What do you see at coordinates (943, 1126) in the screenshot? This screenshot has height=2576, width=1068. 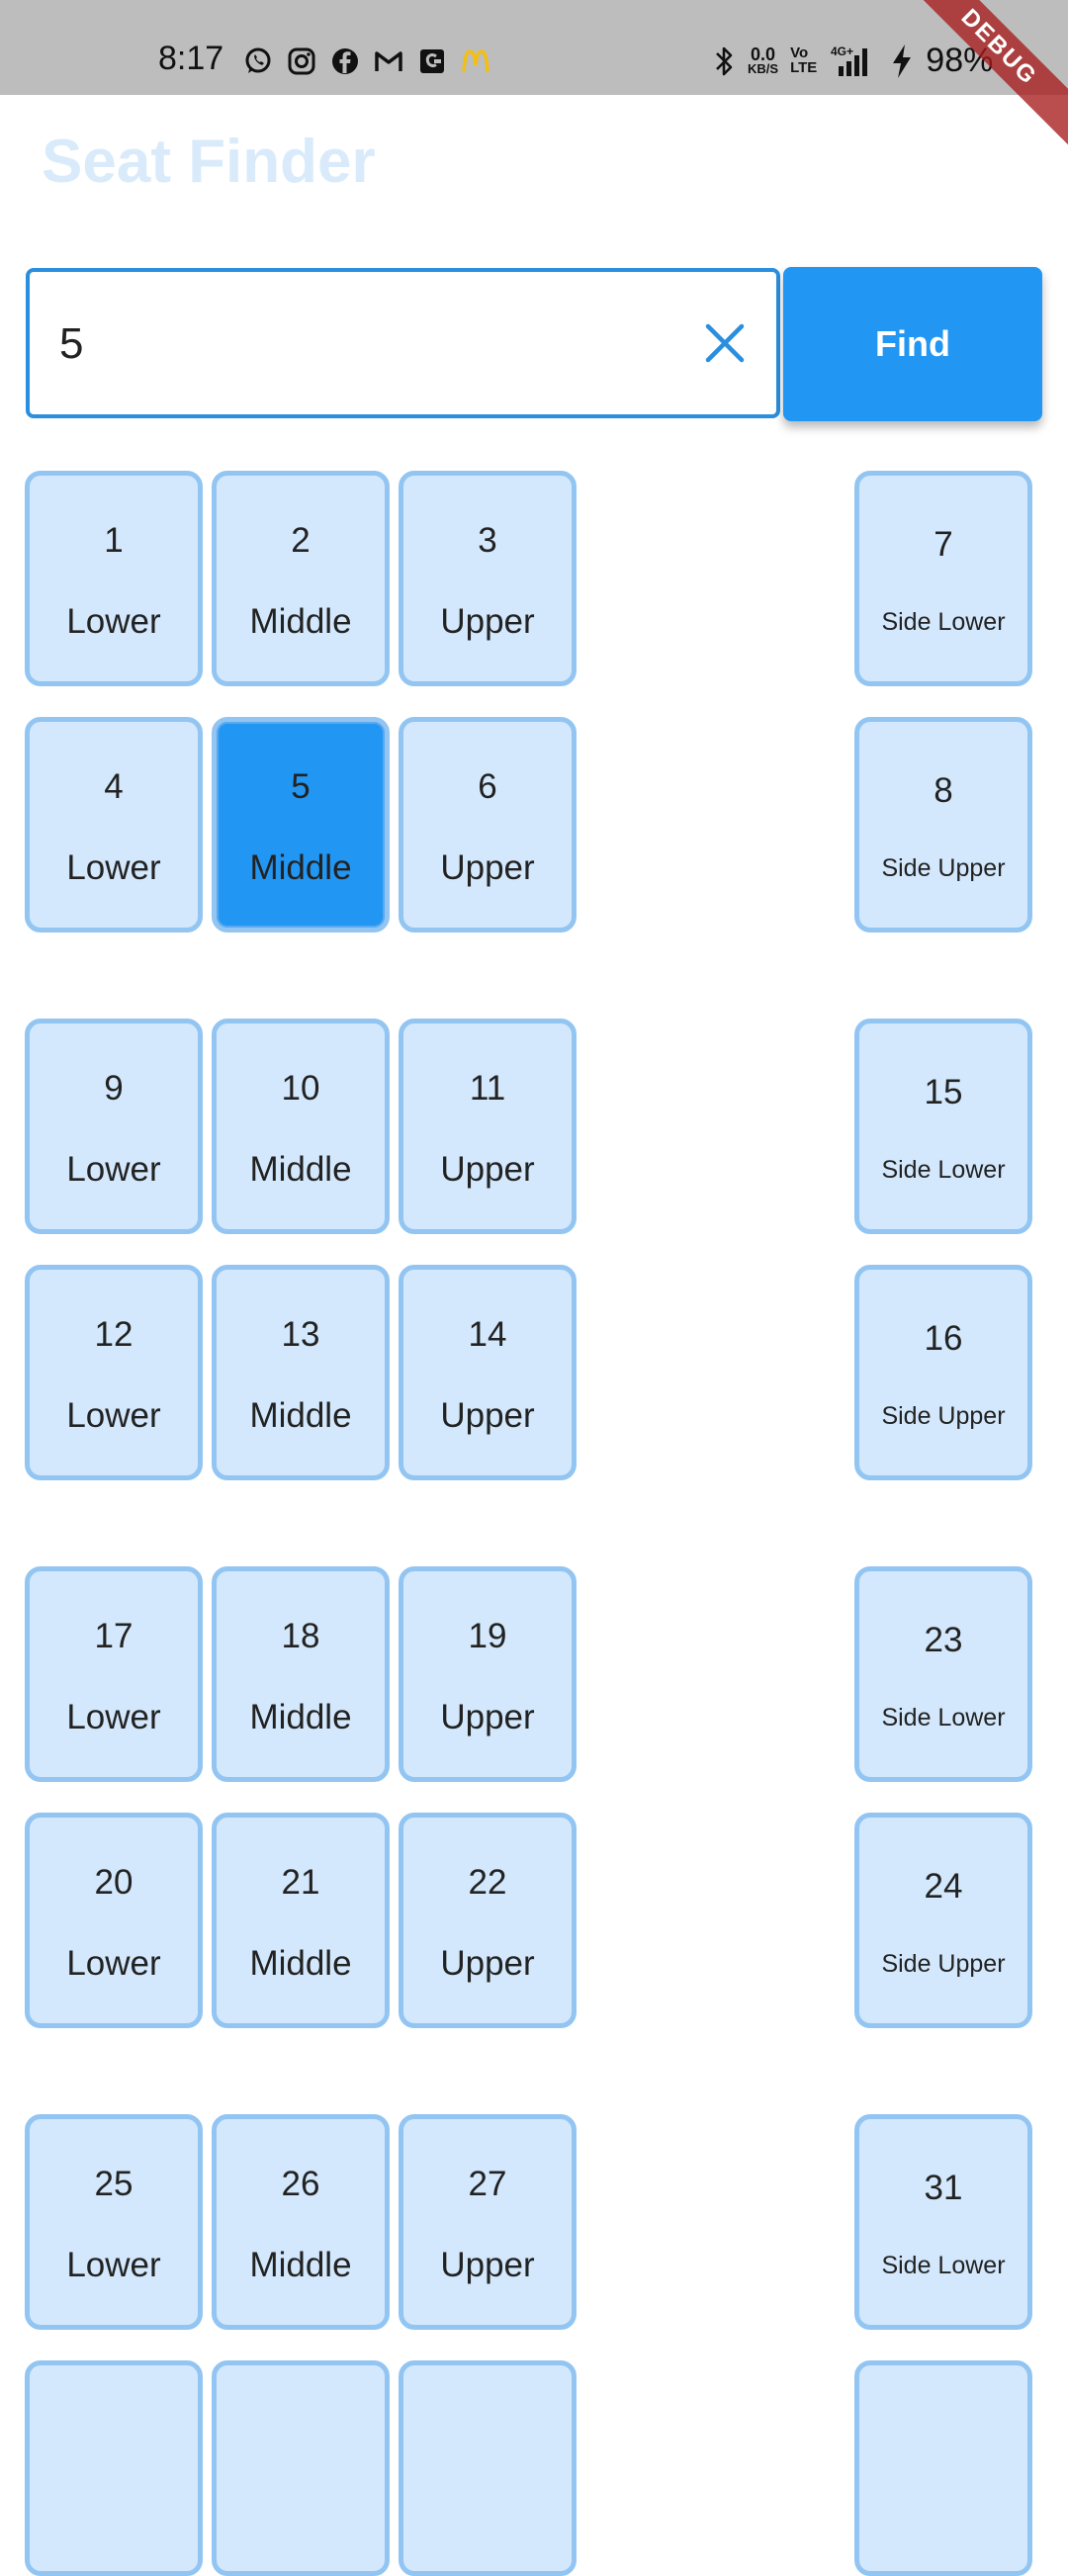 I see `seat-15: 15 Side Lower` at bounding box center [943, 1126].